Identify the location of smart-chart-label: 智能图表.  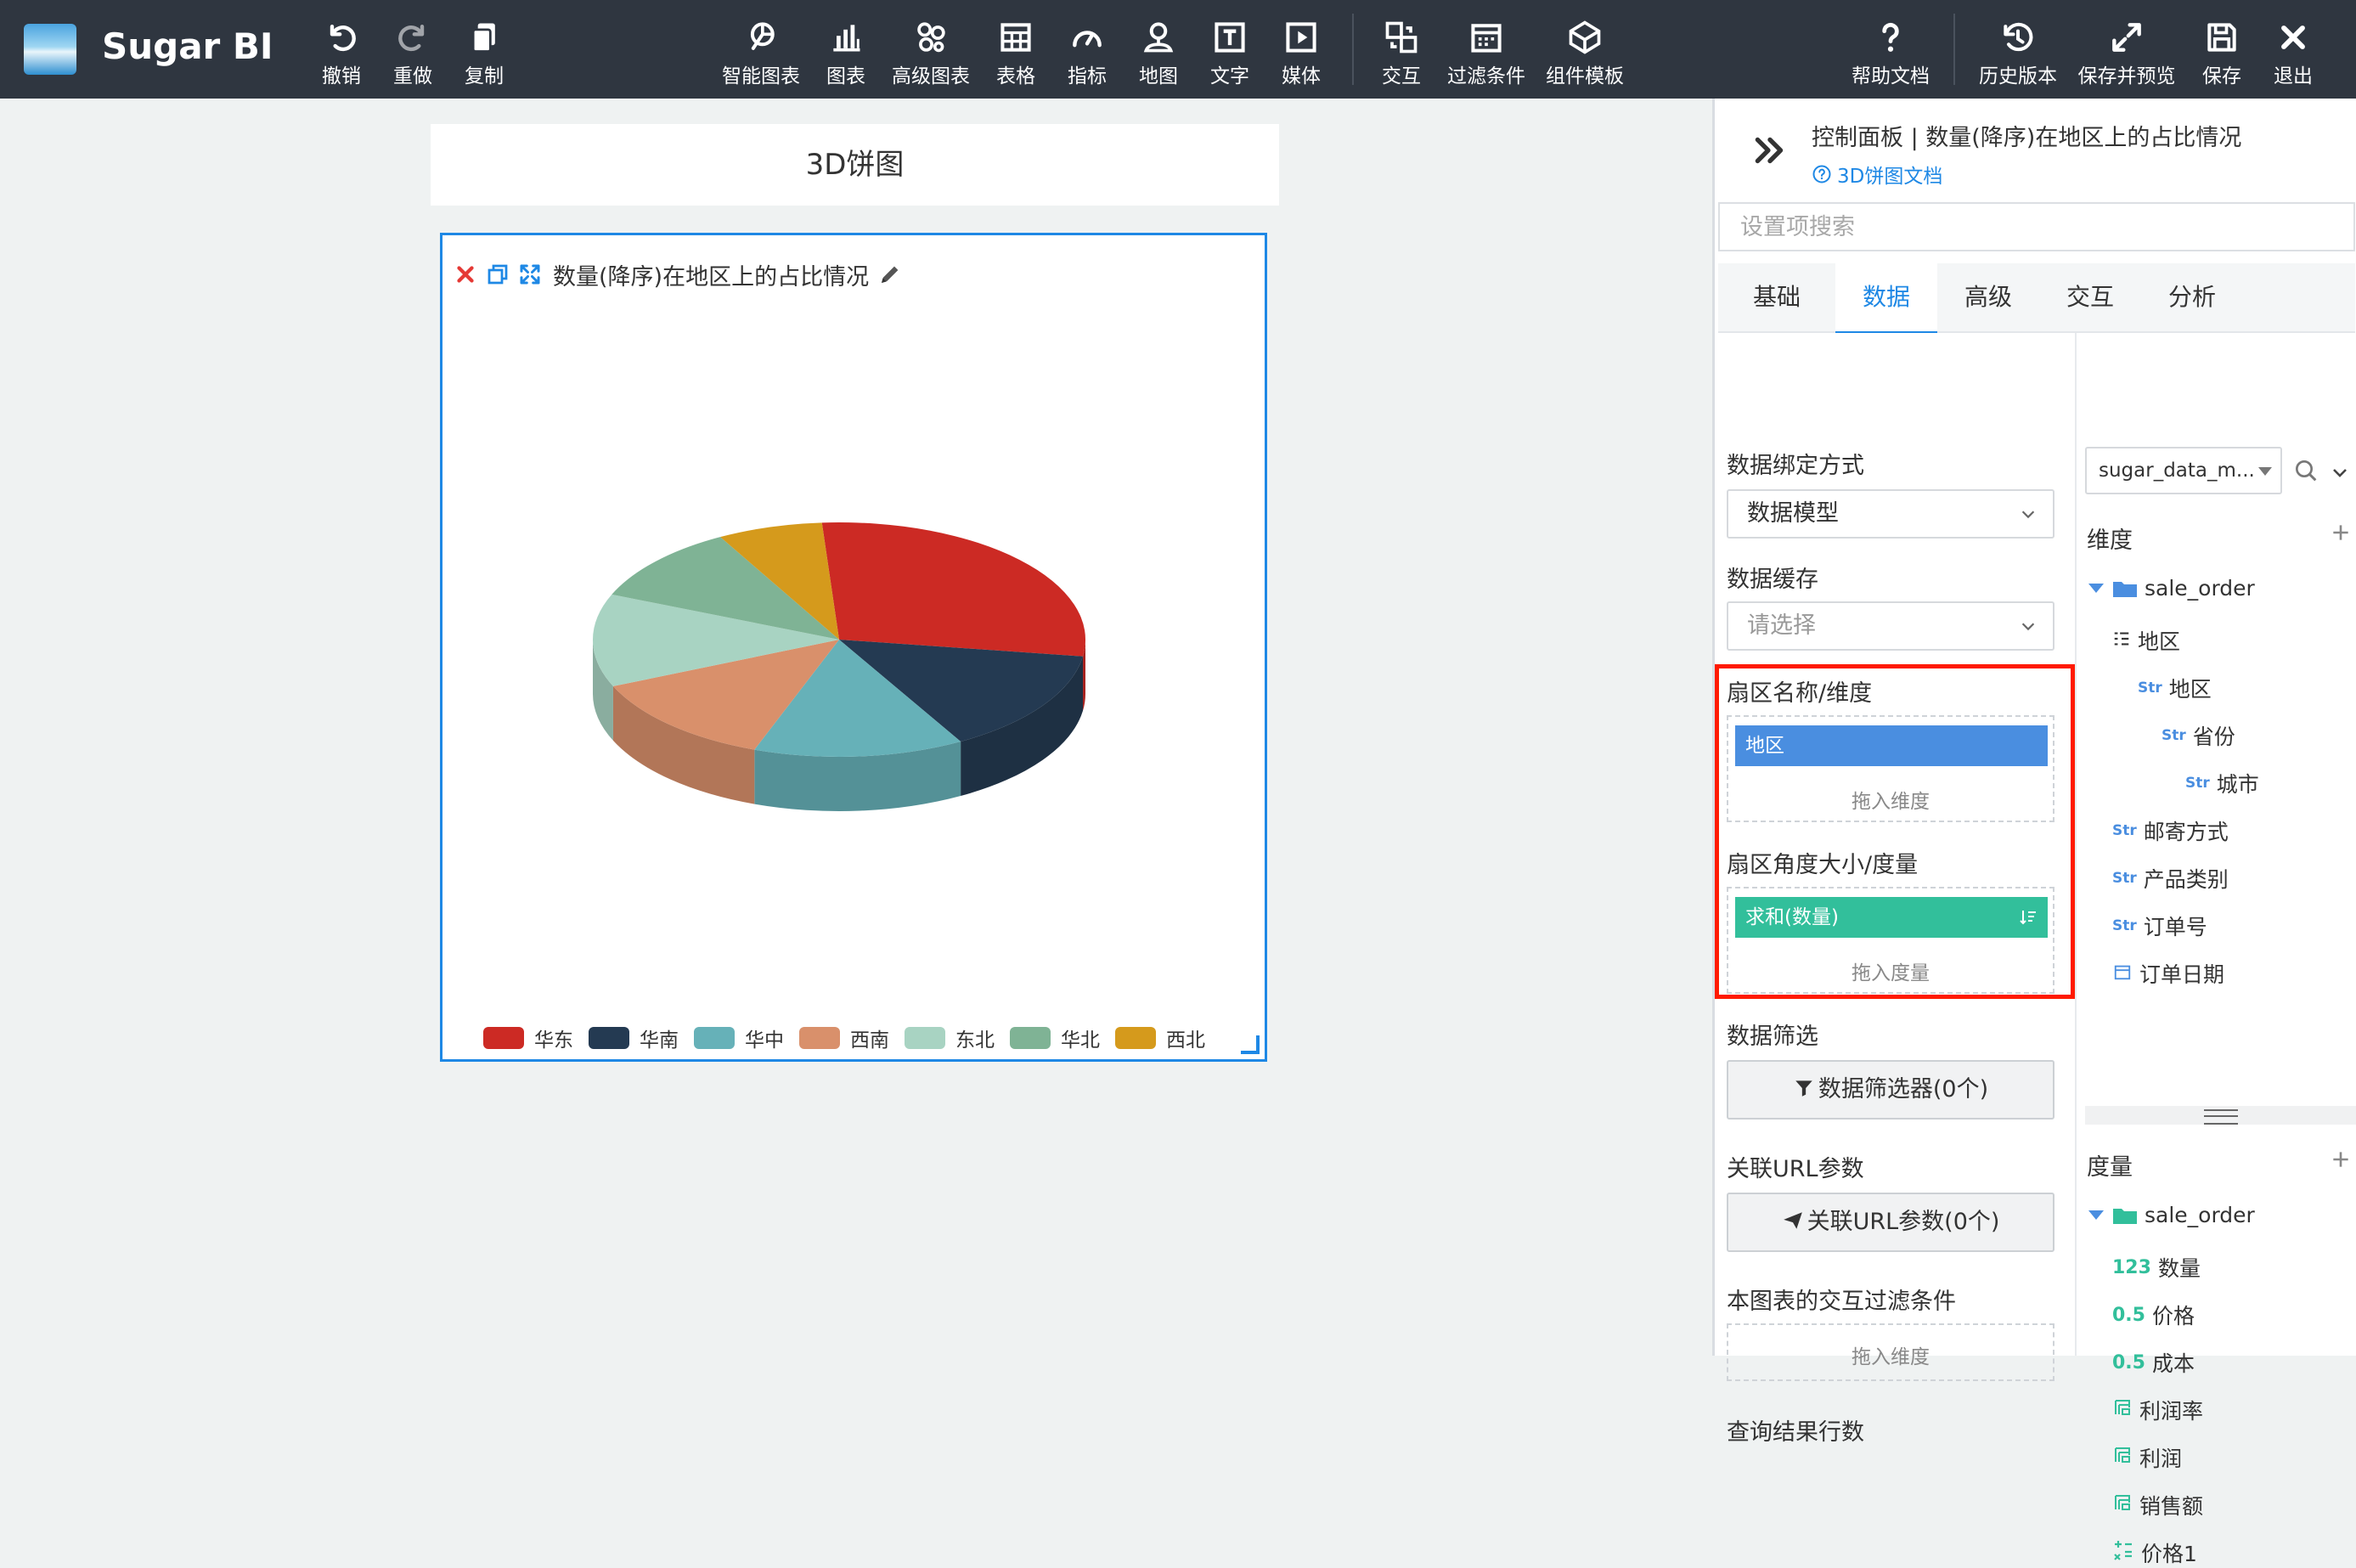
(761, 76).